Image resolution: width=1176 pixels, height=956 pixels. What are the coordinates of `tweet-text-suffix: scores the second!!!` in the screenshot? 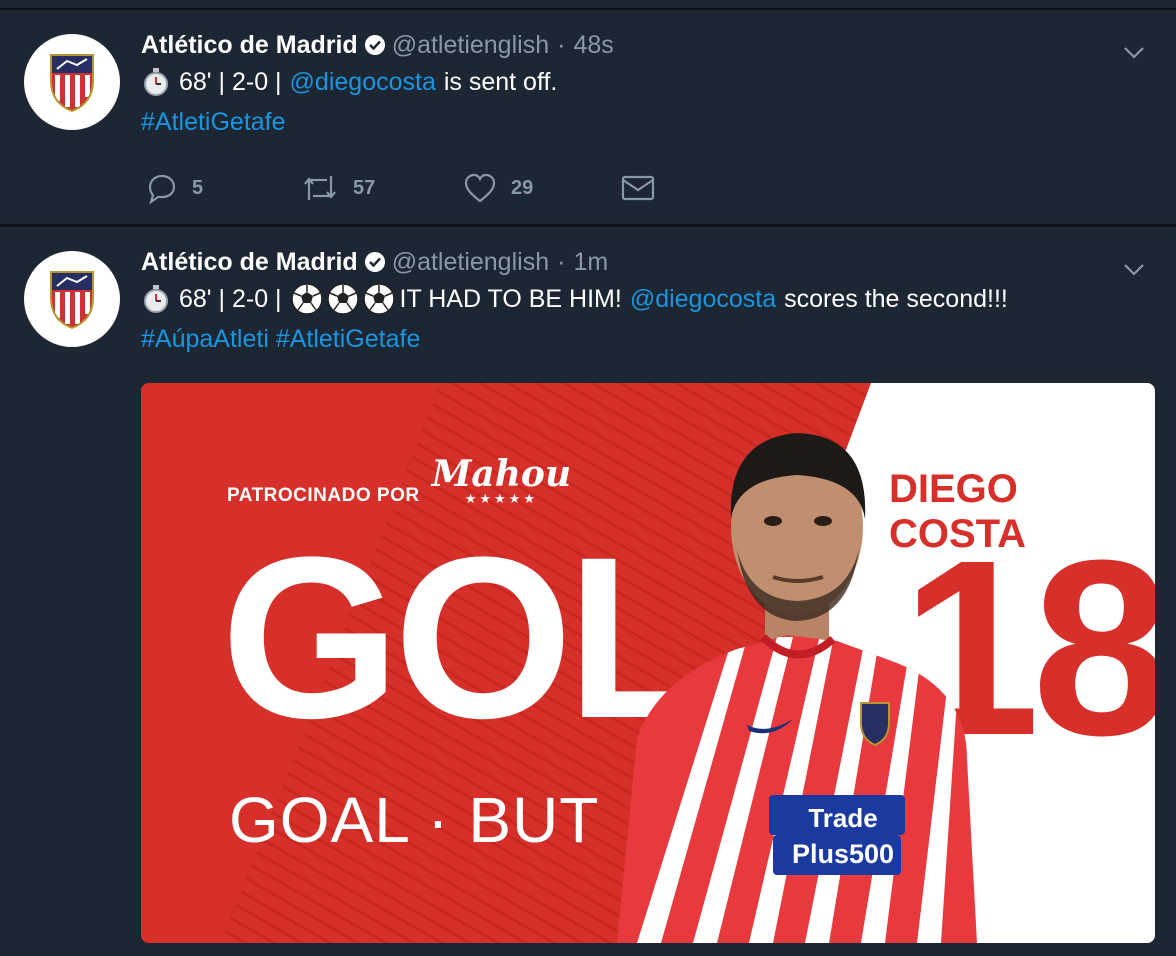 It's located at (896, 299).